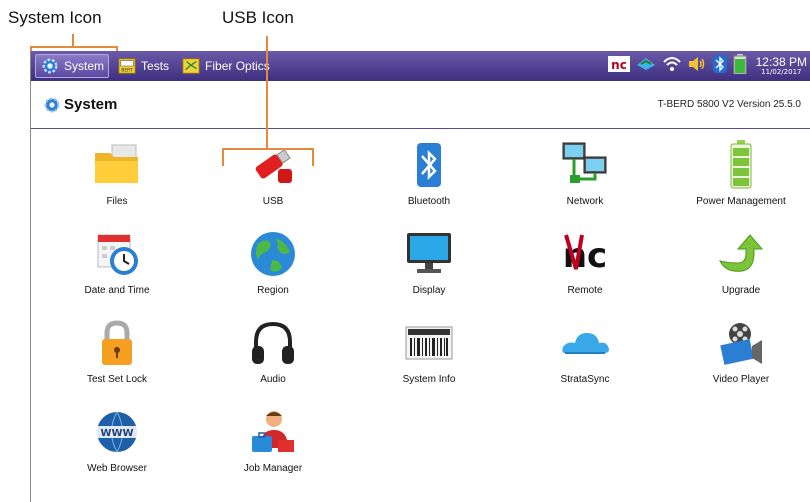 The width and height of the screenshot is (810, 502). I want to click on wifi-icon, so click(672, 66).